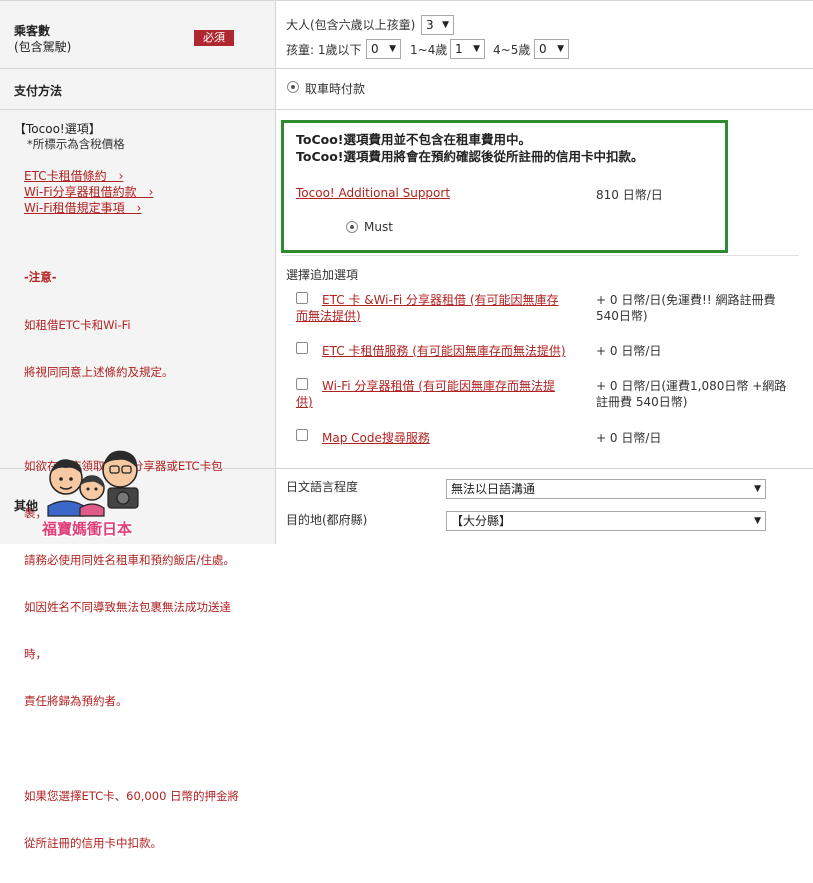 This screenshot has height=883, width=813. Describe the element at coordinates (40, 277) in the screenshot. I see `notice-line: -注意-` at that location.